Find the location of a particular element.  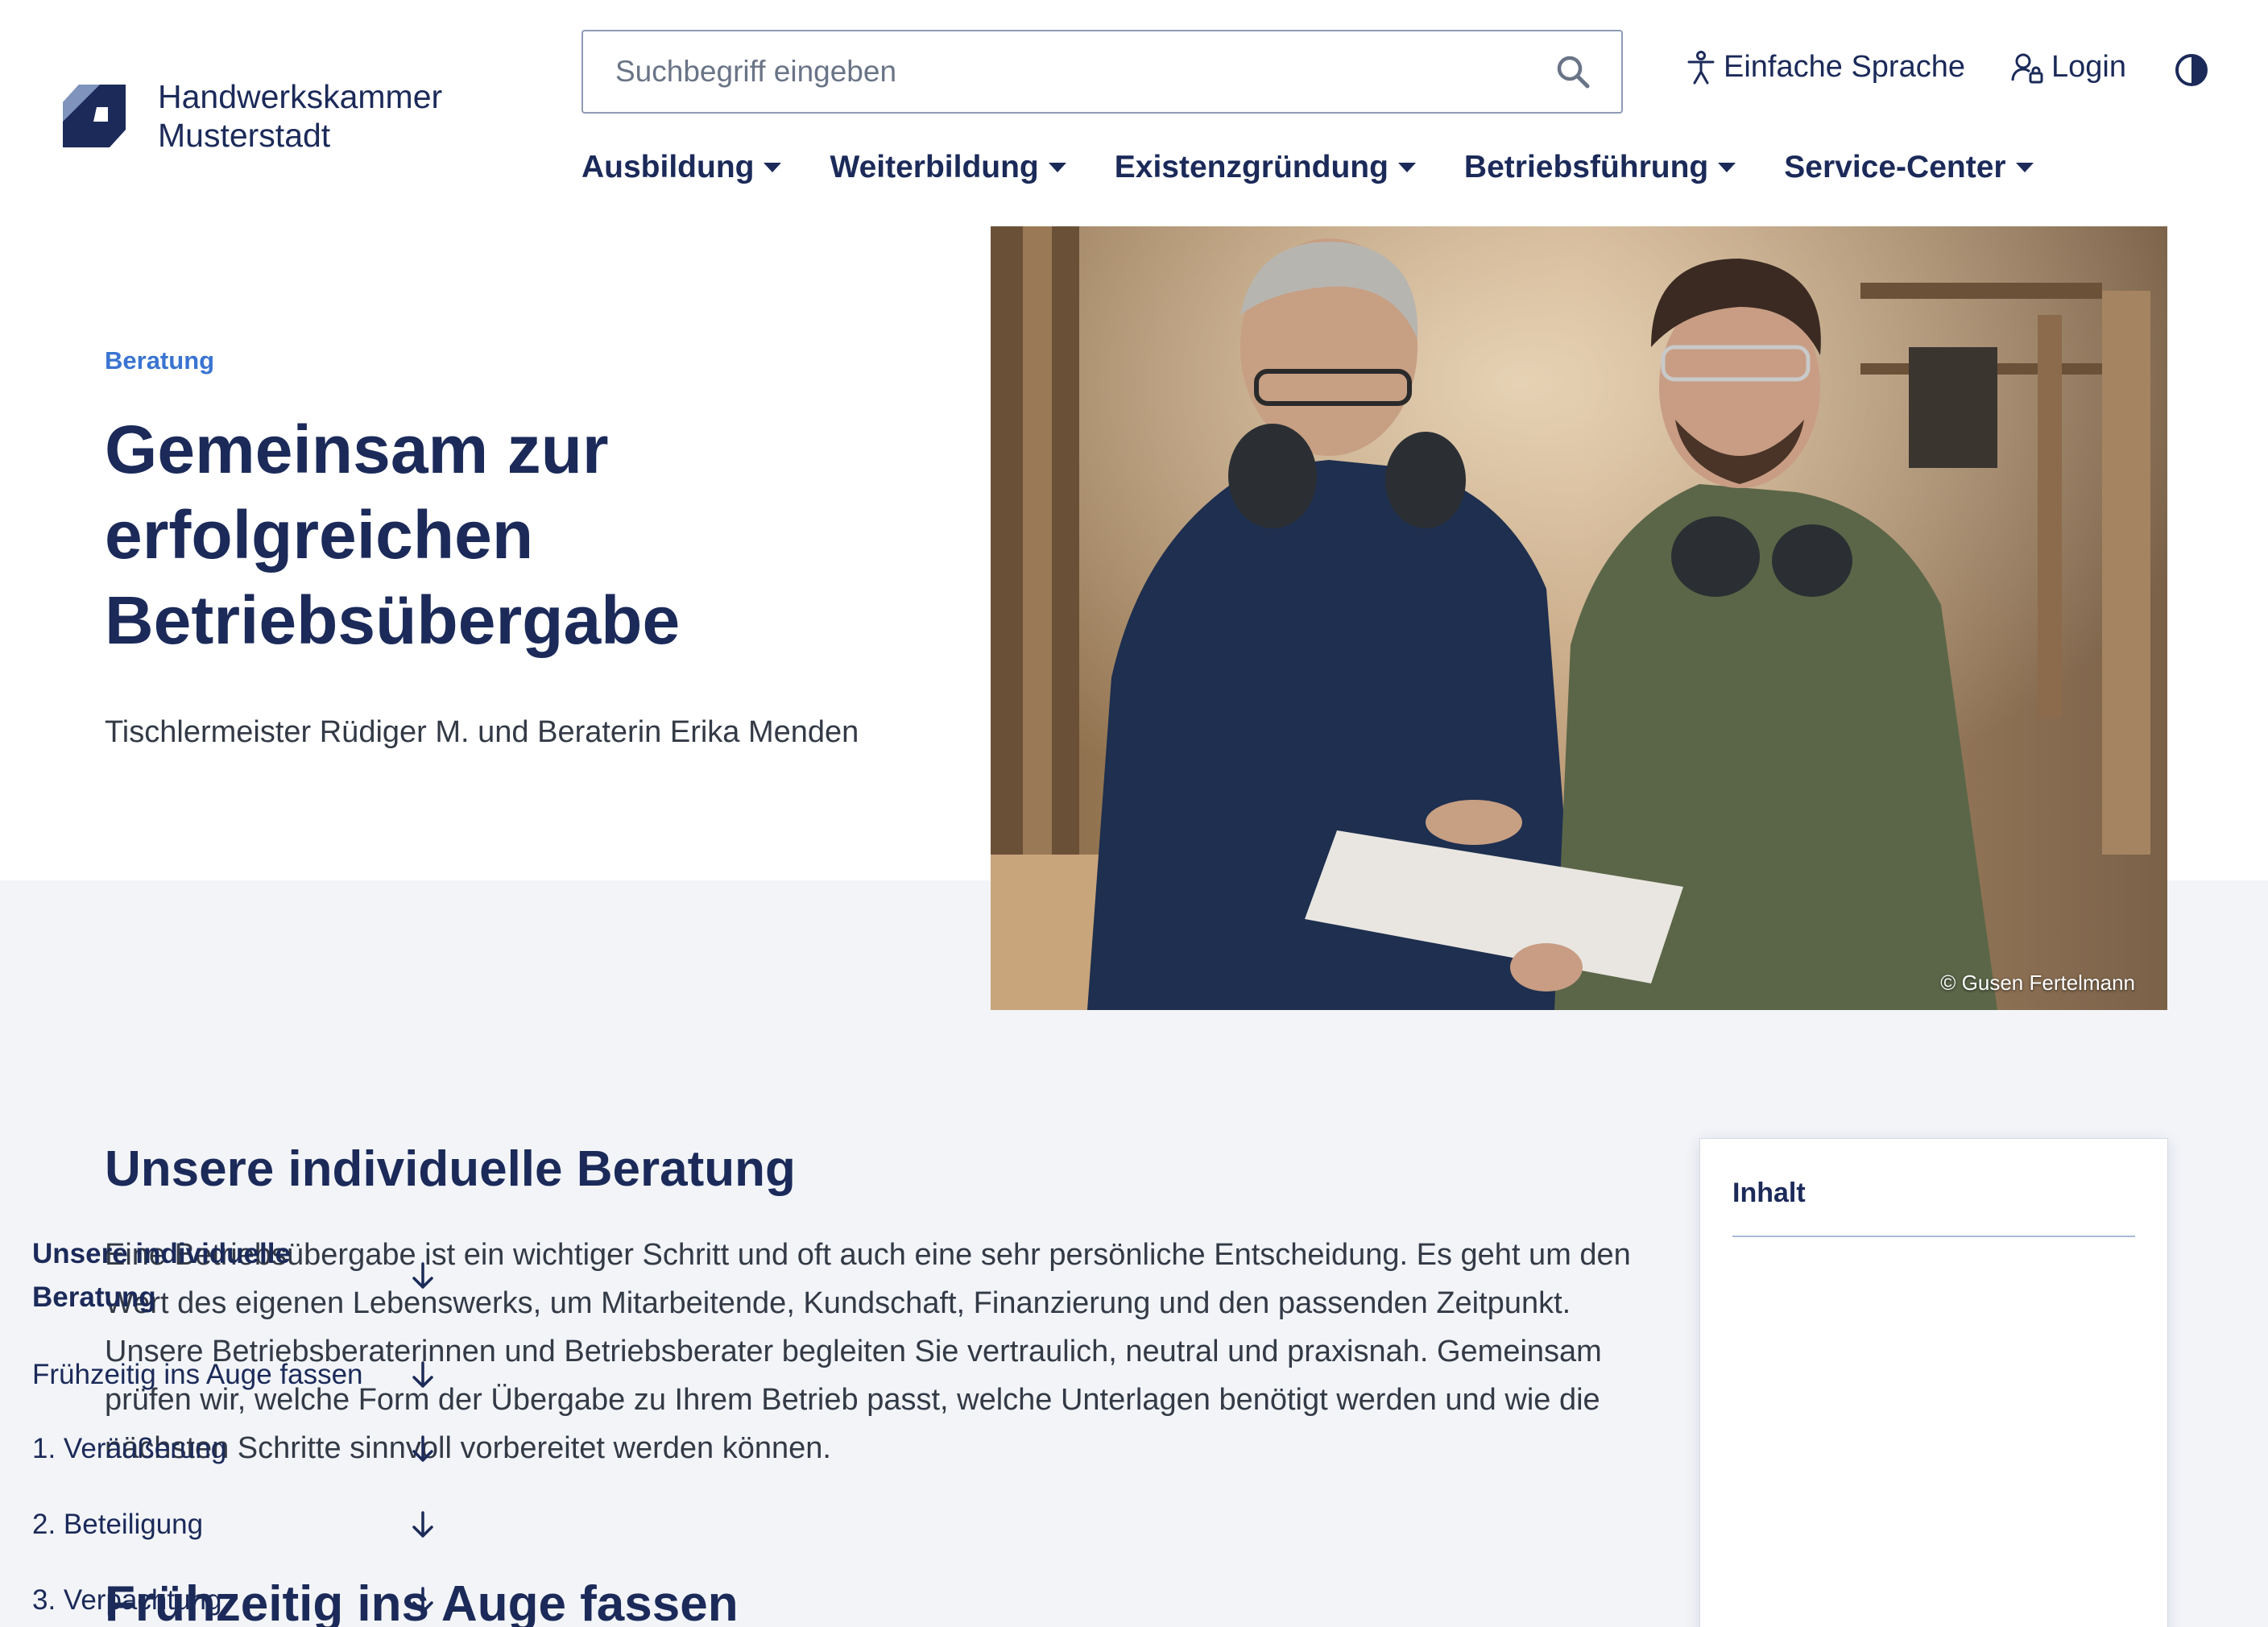

nav-item-ausbildung: Ausbildung is located at coordinates (681, 167).